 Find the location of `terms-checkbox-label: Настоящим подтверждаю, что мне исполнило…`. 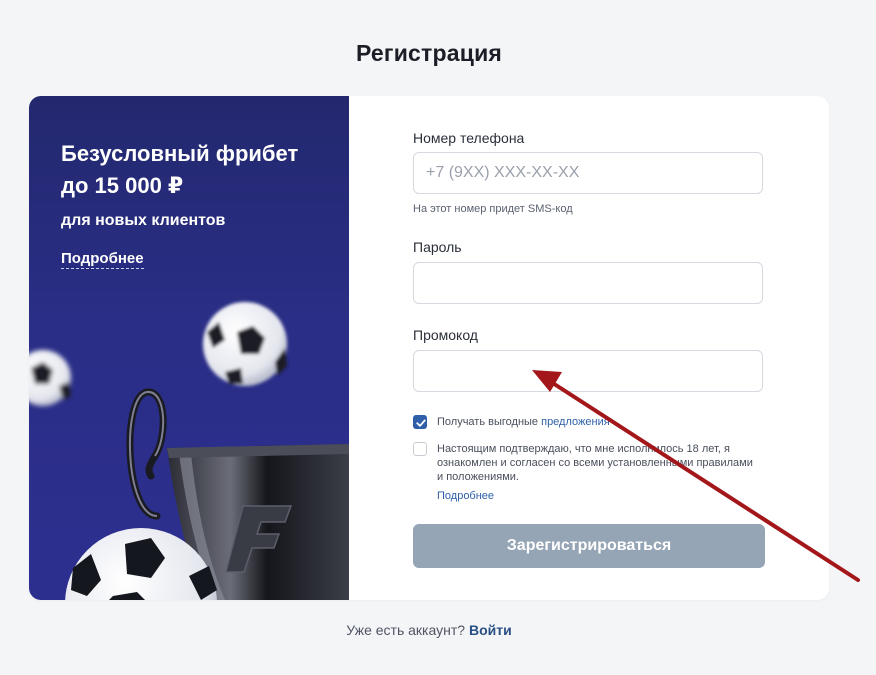

terms-checkbox-label: Настоящим подтверждаю, что мне исполнило… is located at coordinates (595, 463).